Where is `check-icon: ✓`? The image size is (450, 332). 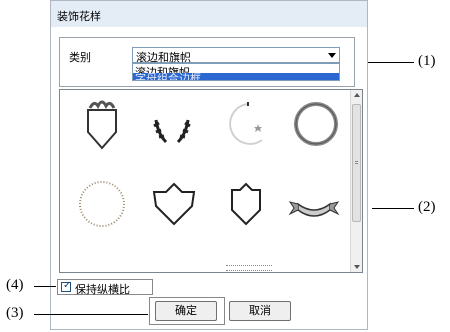
check-icon: ✓ is located at coordinates (67, 285).